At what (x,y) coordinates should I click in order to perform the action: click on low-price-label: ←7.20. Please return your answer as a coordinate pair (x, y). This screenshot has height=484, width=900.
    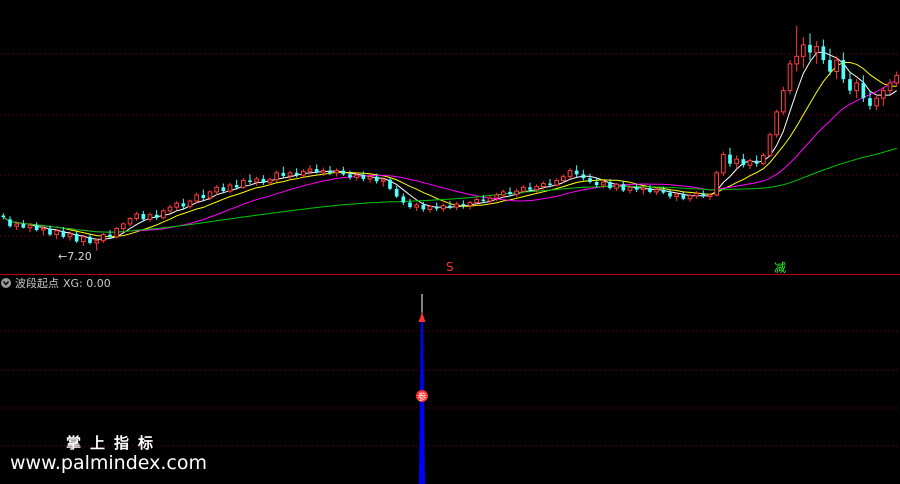
    Looking at the image, I should click on (75, 256).